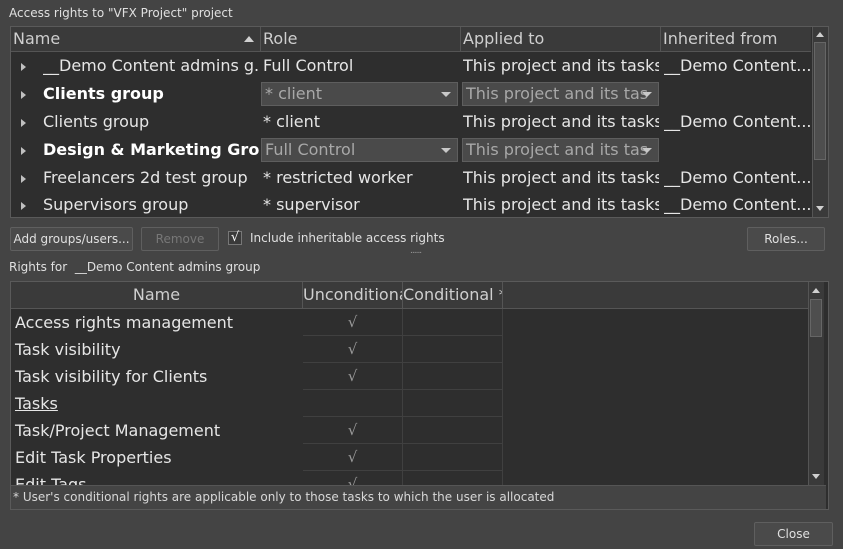  What do you see at coordinates (124, 322) in the screenshot?
I see `right-name: Access rights management` at bounding box center [124, 322].